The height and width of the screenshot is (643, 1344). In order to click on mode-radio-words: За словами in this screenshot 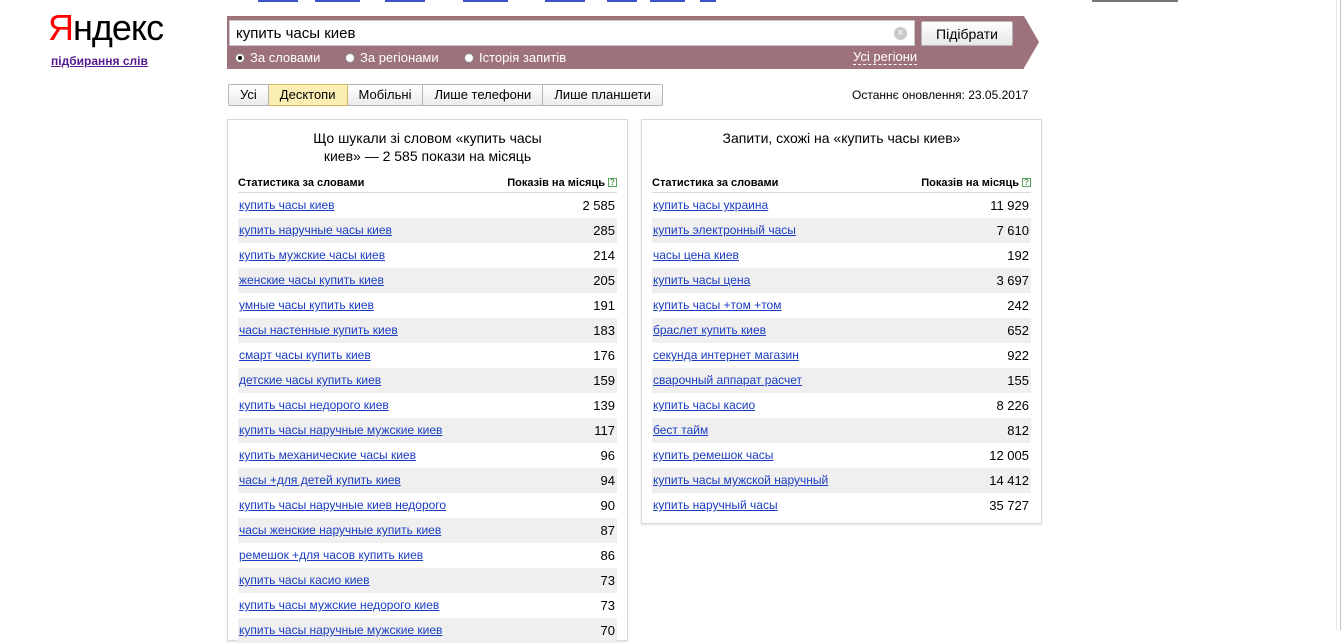, I will do `click(277, 57)`.